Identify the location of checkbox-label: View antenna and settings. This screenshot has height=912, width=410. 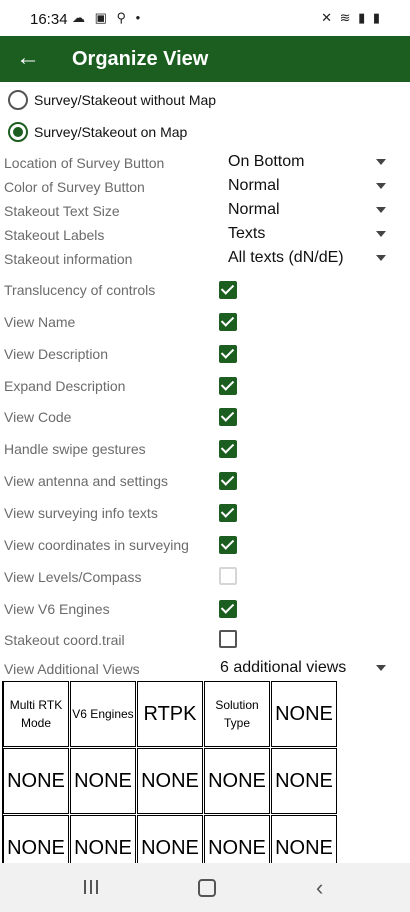
(86, 481).